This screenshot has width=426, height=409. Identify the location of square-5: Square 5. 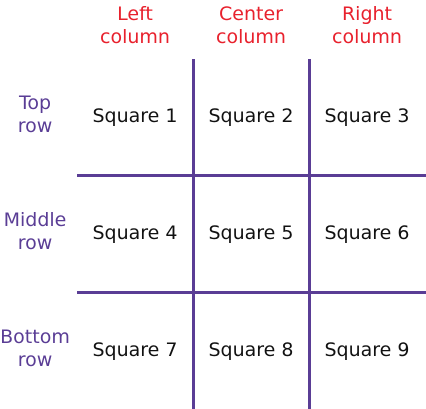
(251, 233).